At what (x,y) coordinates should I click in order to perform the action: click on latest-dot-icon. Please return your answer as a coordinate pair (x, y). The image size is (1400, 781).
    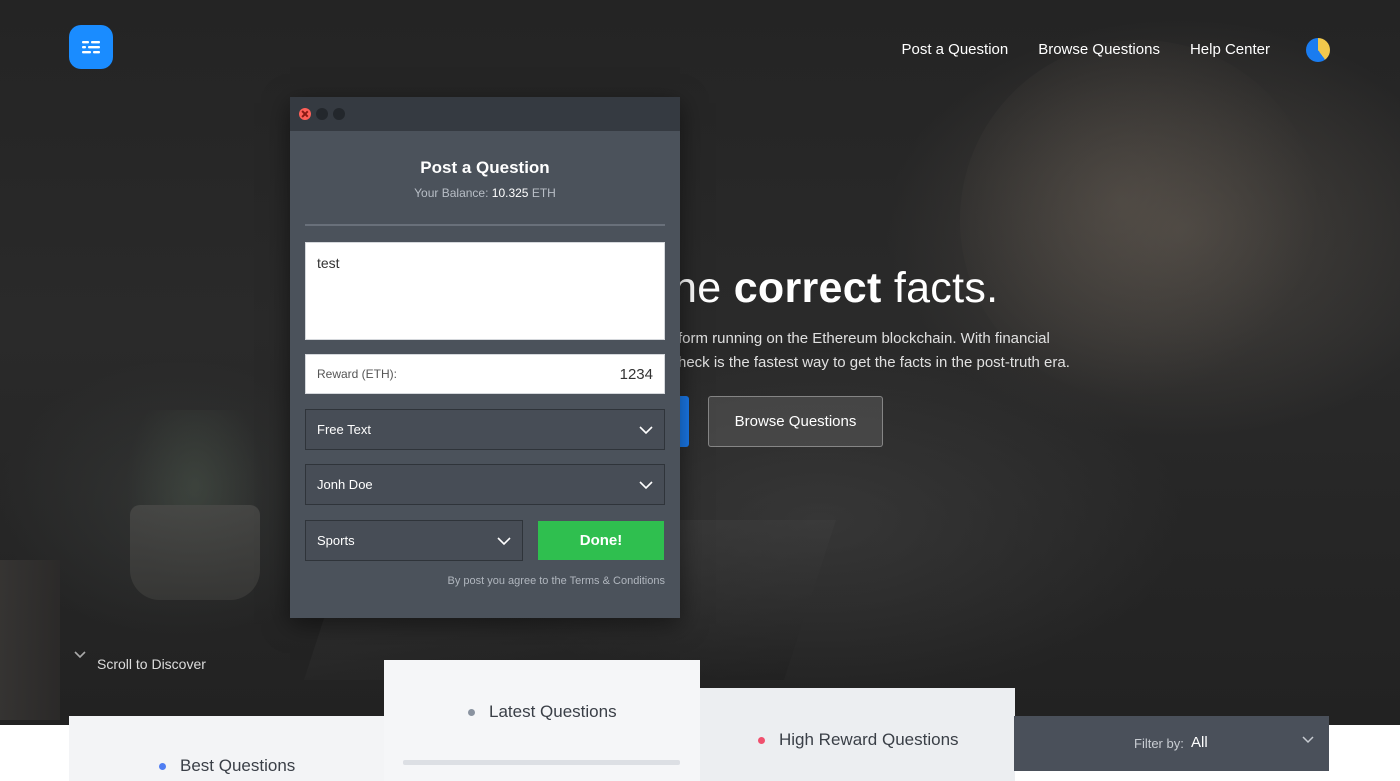
    Looking at the image, I should click on (471, 712).